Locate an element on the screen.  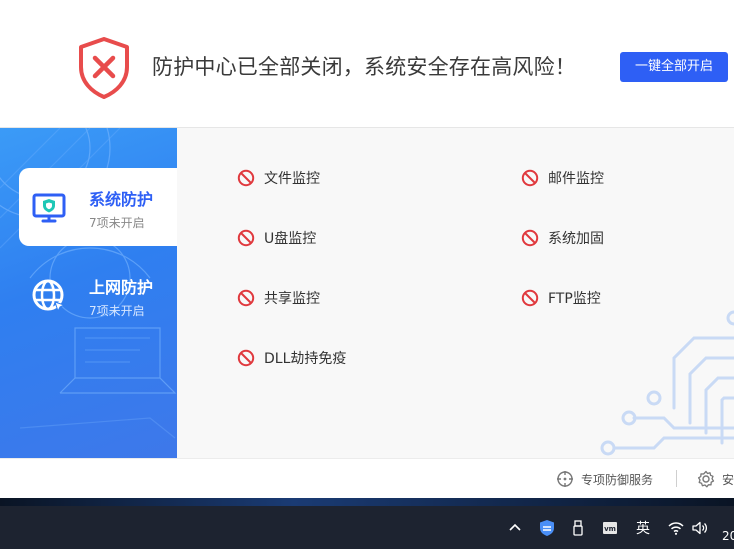
special-defense-service-link: 专项防御服务 is located at coordinates (604, 479).